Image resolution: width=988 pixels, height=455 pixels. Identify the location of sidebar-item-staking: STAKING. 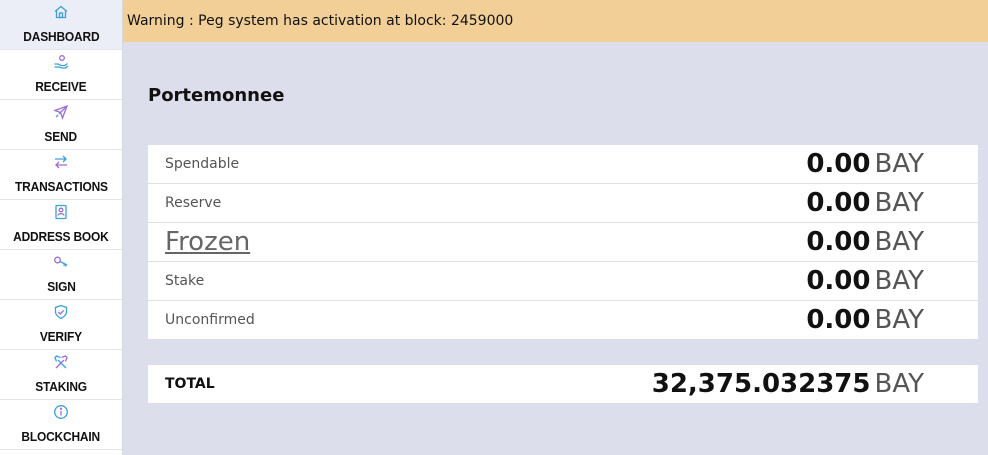
(61, 375).